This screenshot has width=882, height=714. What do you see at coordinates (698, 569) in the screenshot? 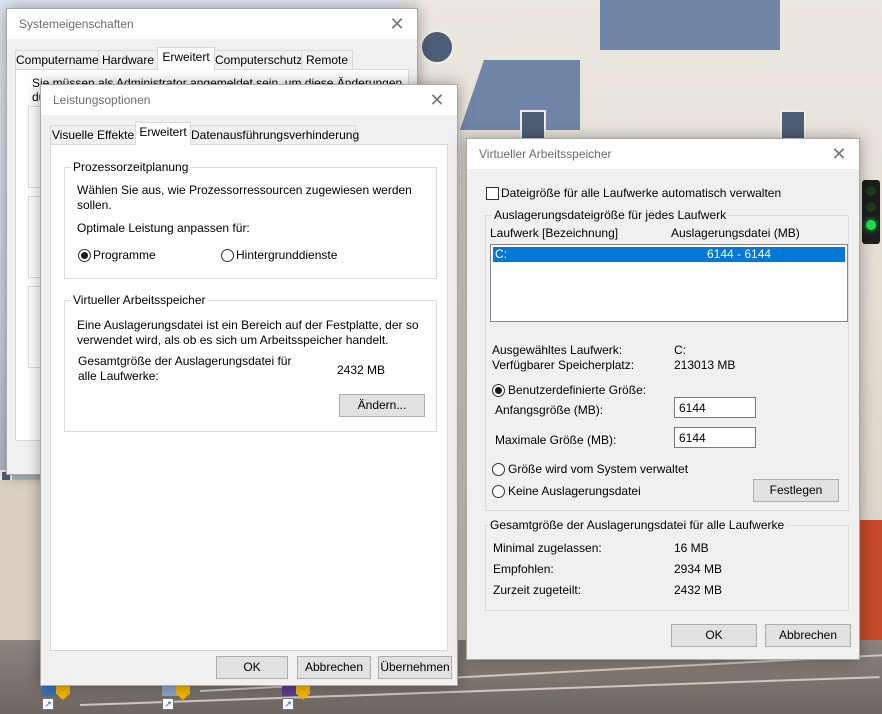
I see `recommended-value: 2934 MB` at bounding box center [698, 569].